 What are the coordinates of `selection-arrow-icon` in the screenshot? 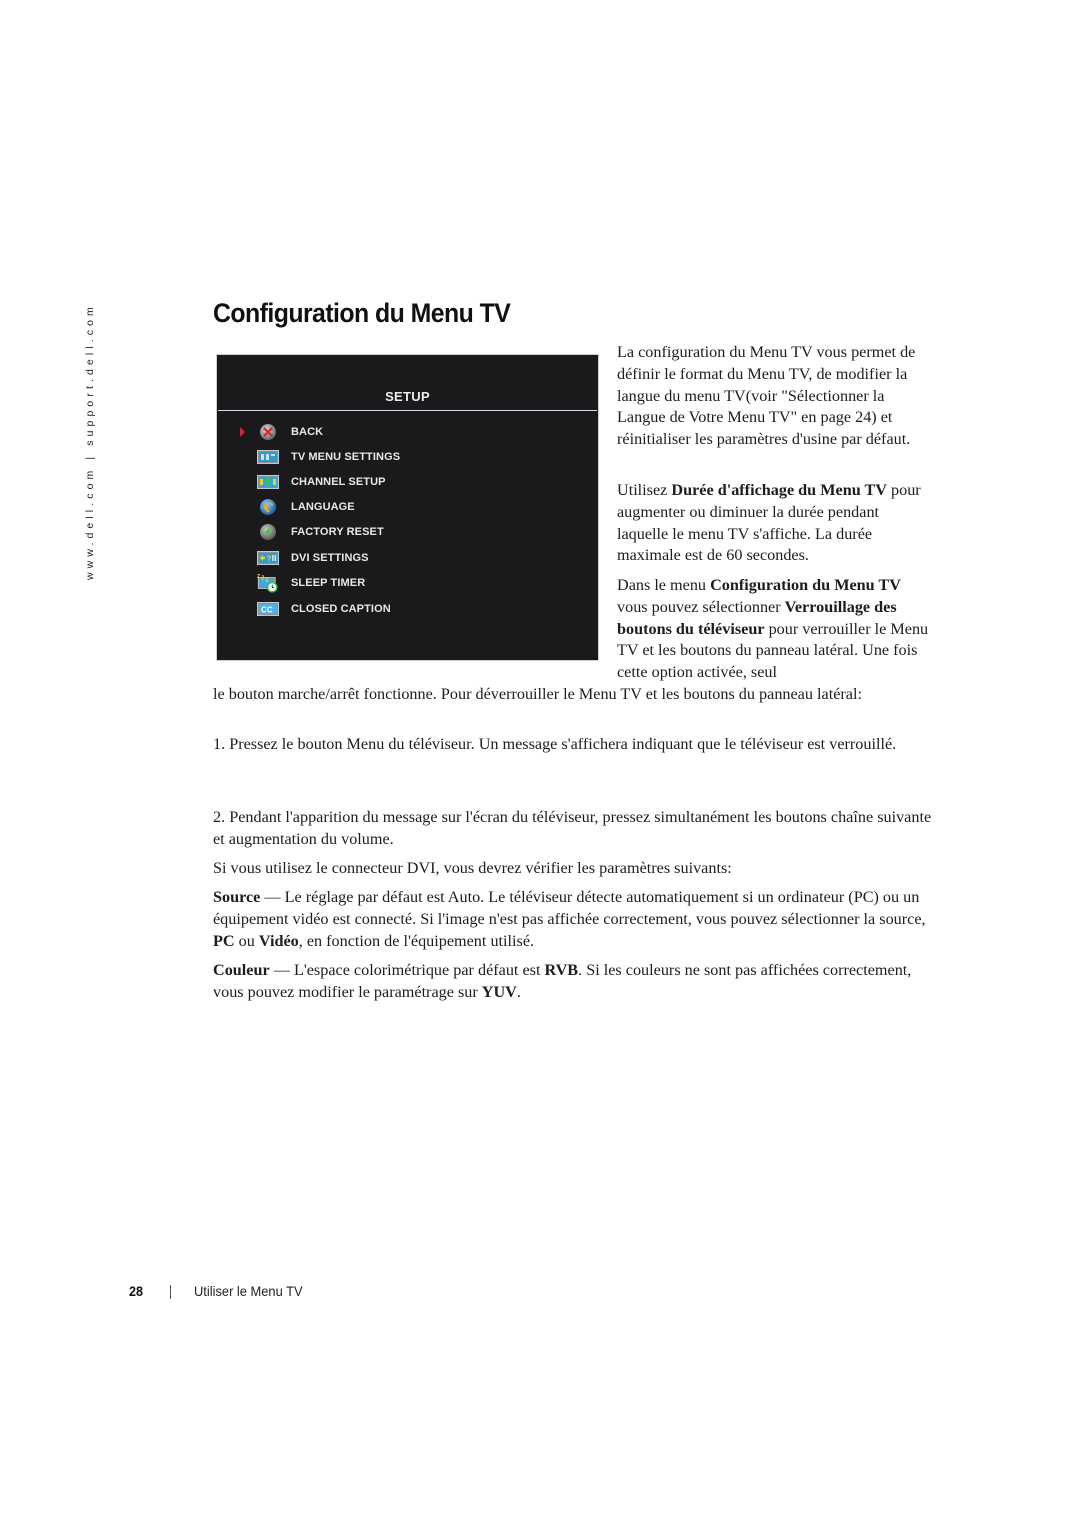 It's located at (242, 432).